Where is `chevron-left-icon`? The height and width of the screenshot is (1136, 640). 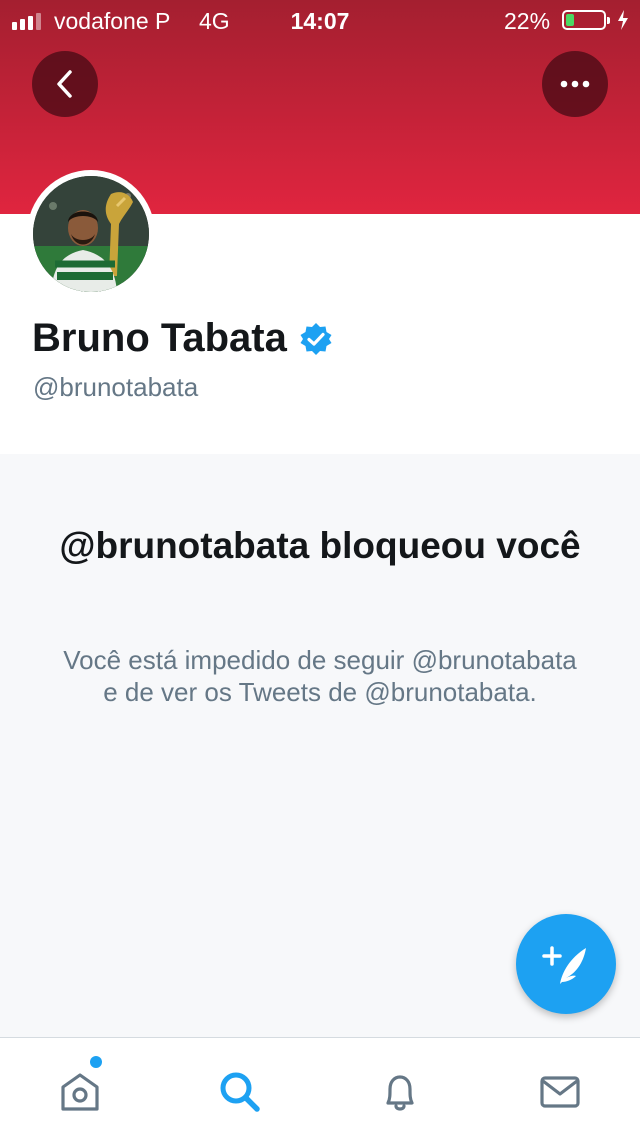 chevron-left-icon is located at coordinates (64, 84).